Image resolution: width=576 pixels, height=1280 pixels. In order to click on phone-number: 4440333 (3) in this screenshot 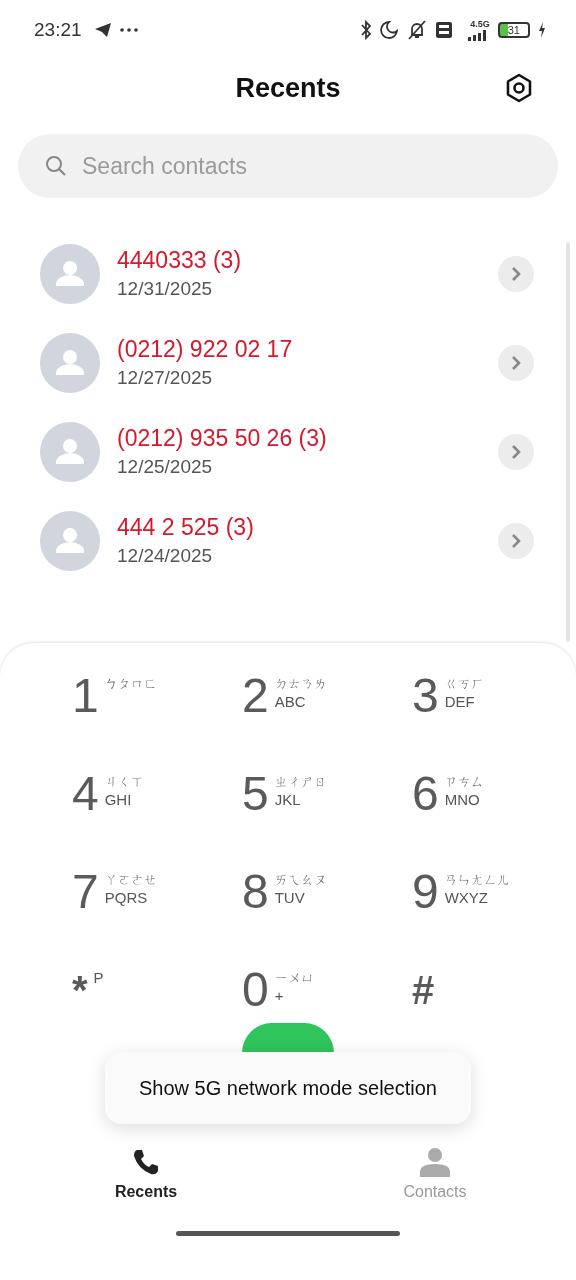, I will do `click(180, 260)`.